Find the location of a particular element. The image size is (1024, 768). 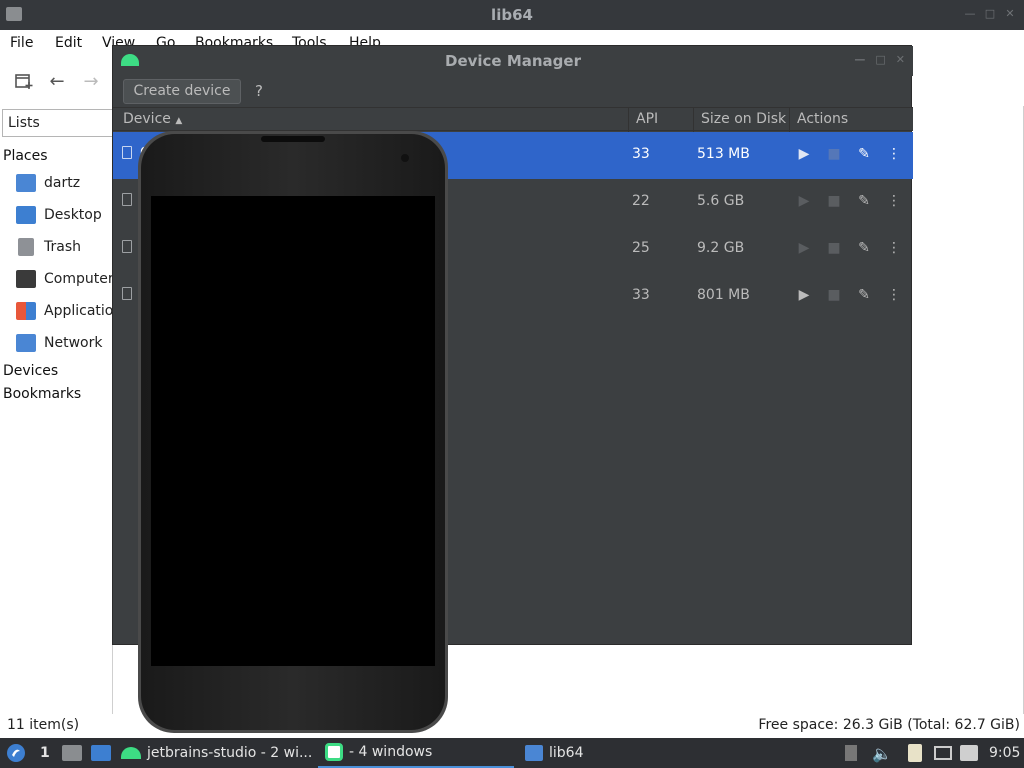

desktop-launcher-icon is located at coordinates (101, 753).